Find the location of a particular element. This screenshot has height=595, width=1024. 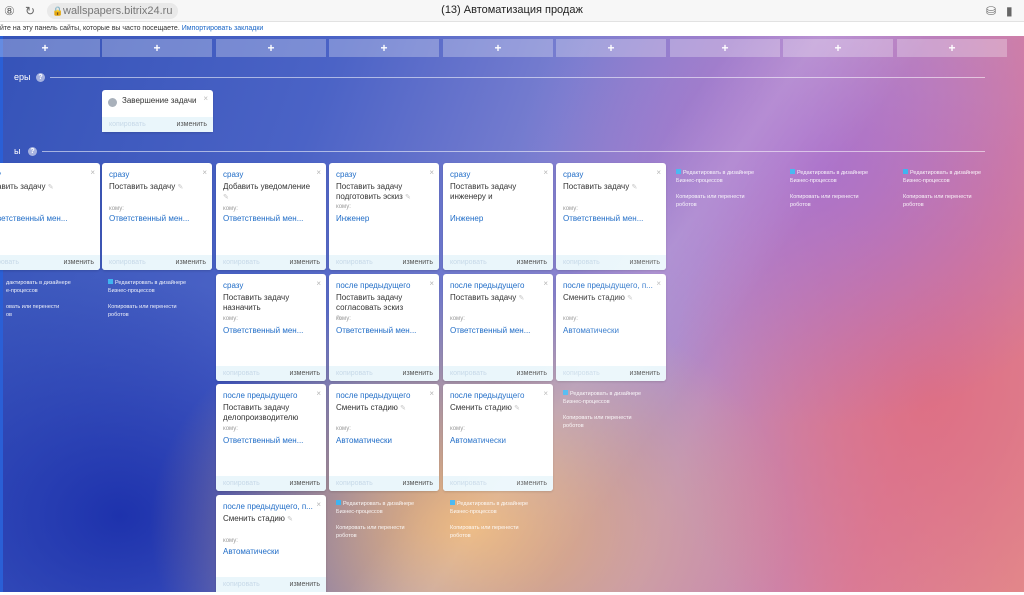

robot-when: у is located at coordinates (44, 174).